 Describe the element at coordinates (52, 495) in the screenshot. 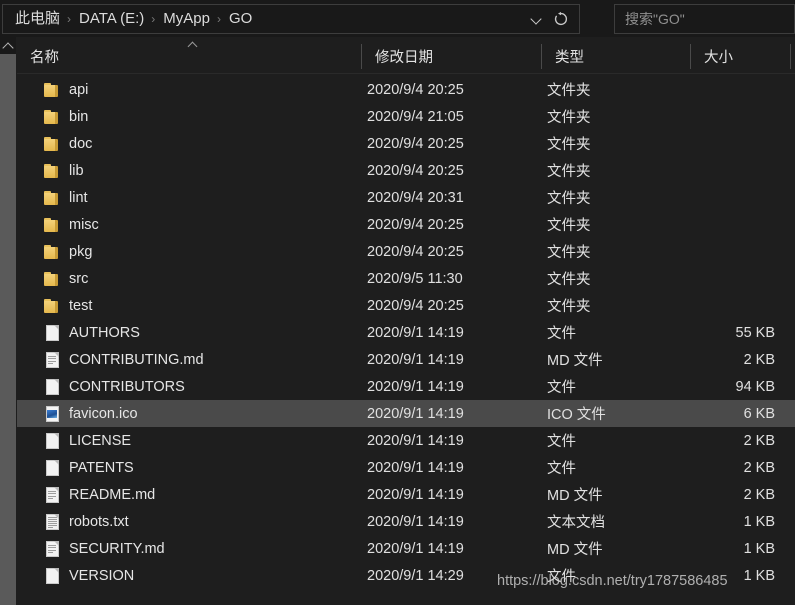

I see `md-file-icon` at that location.